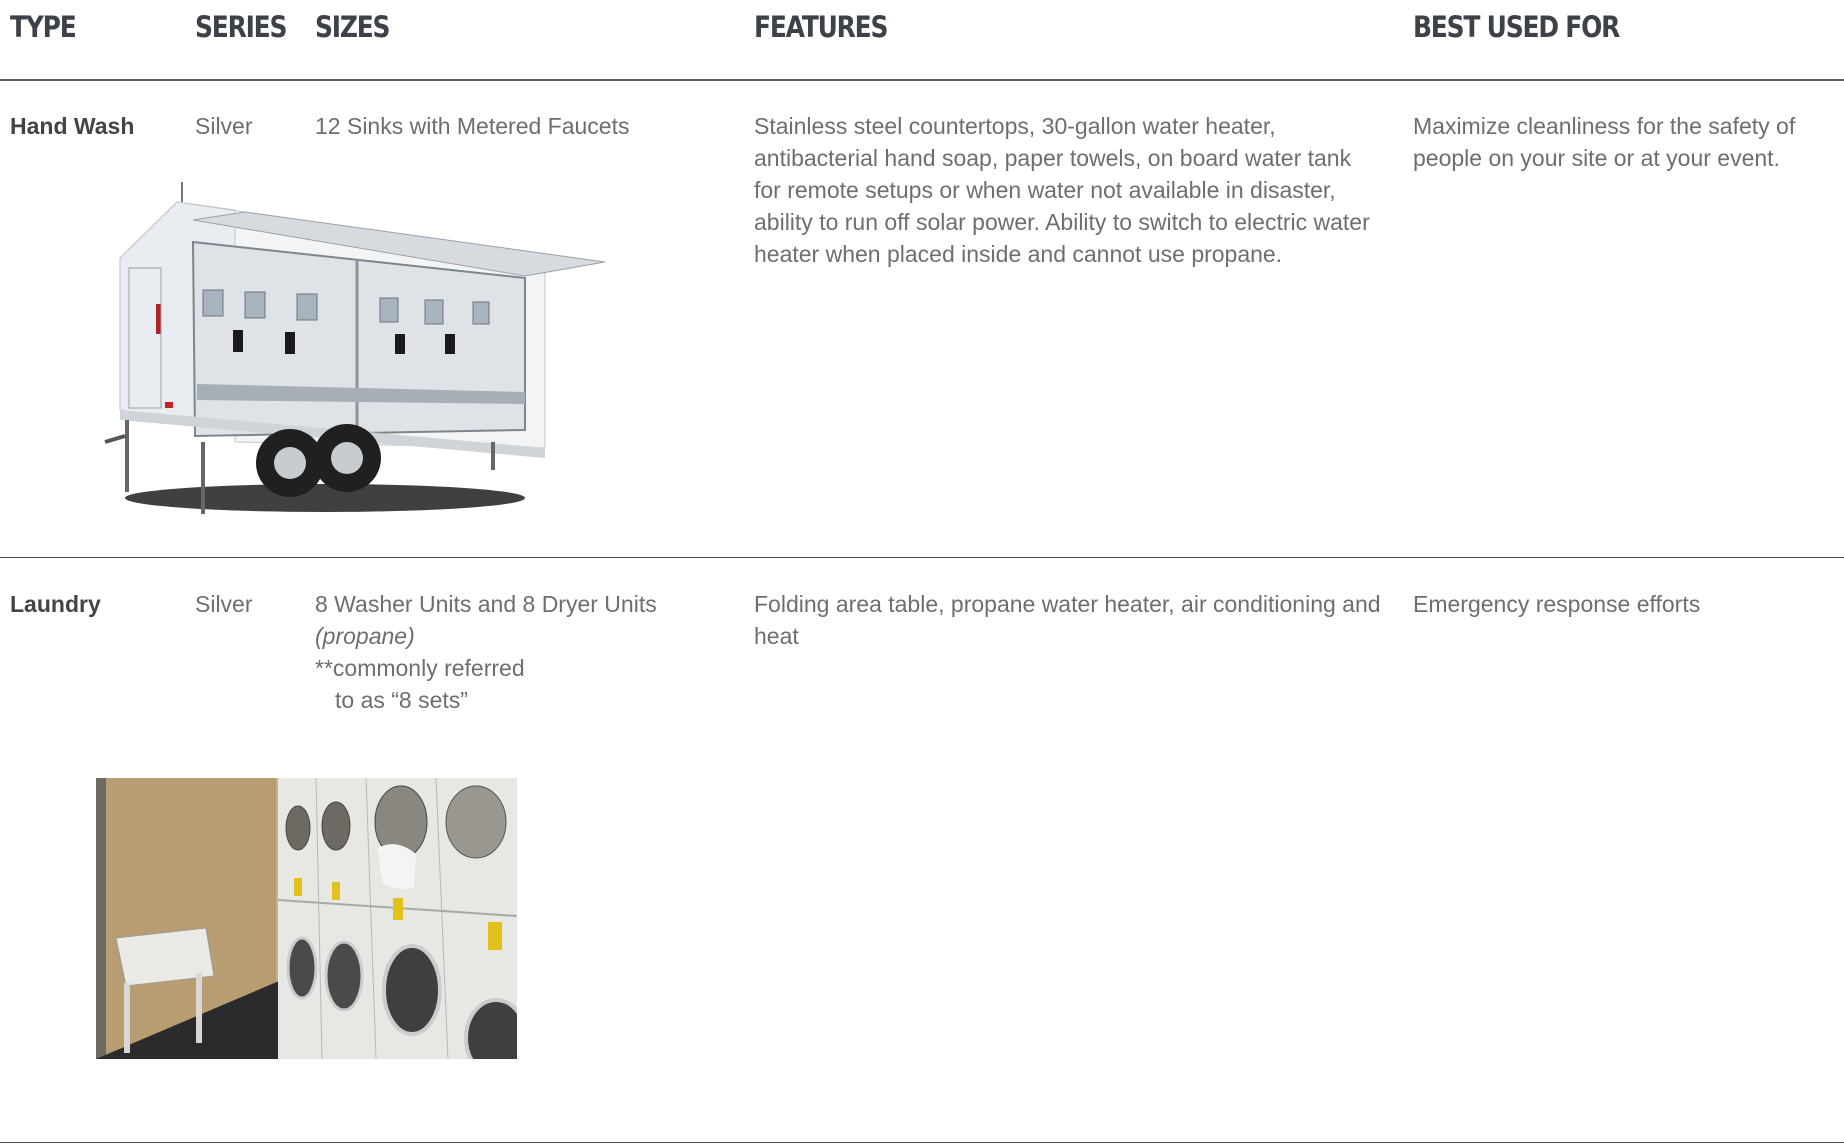  I want to click on col-header-sizes: SIZES, so click(353, 27).